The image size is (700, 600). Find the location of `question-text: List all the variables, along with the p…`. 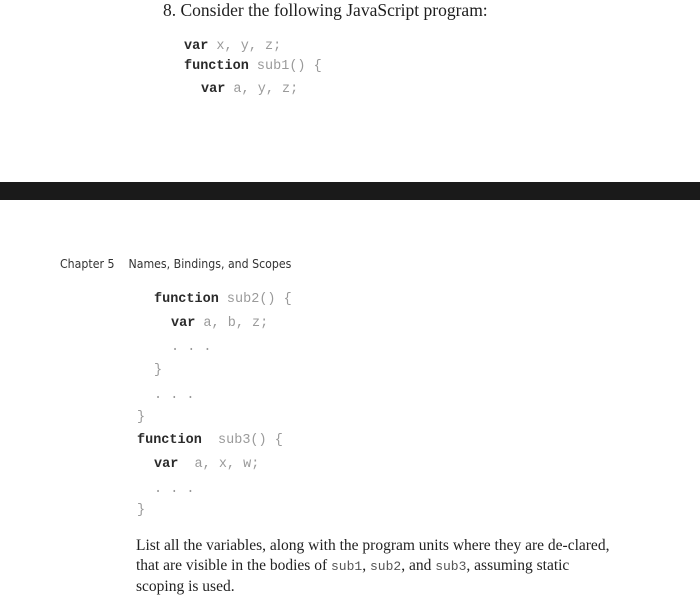

question-text: List all the variables, along with the p… is located at coordinates (373, 566).